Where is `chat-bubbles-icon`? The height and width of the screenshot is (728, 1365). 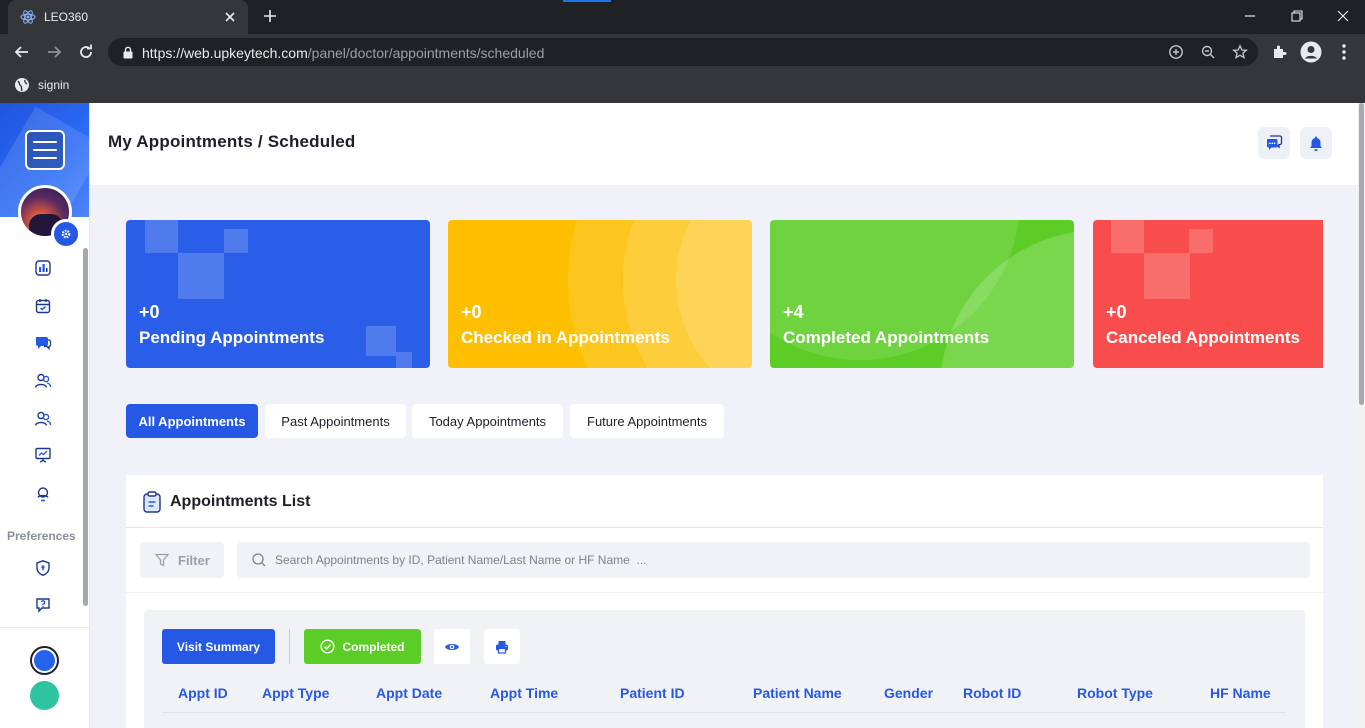 chat-bubbles-icon is located at coordinates (1274, 143).